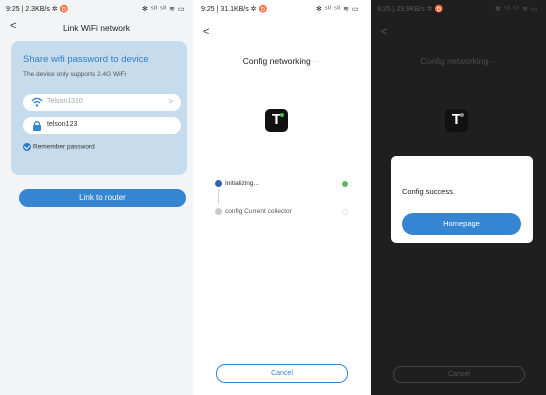 The height and width of the screenshot is (395, 546). I want to click on lock-icon, so click(37, 126).